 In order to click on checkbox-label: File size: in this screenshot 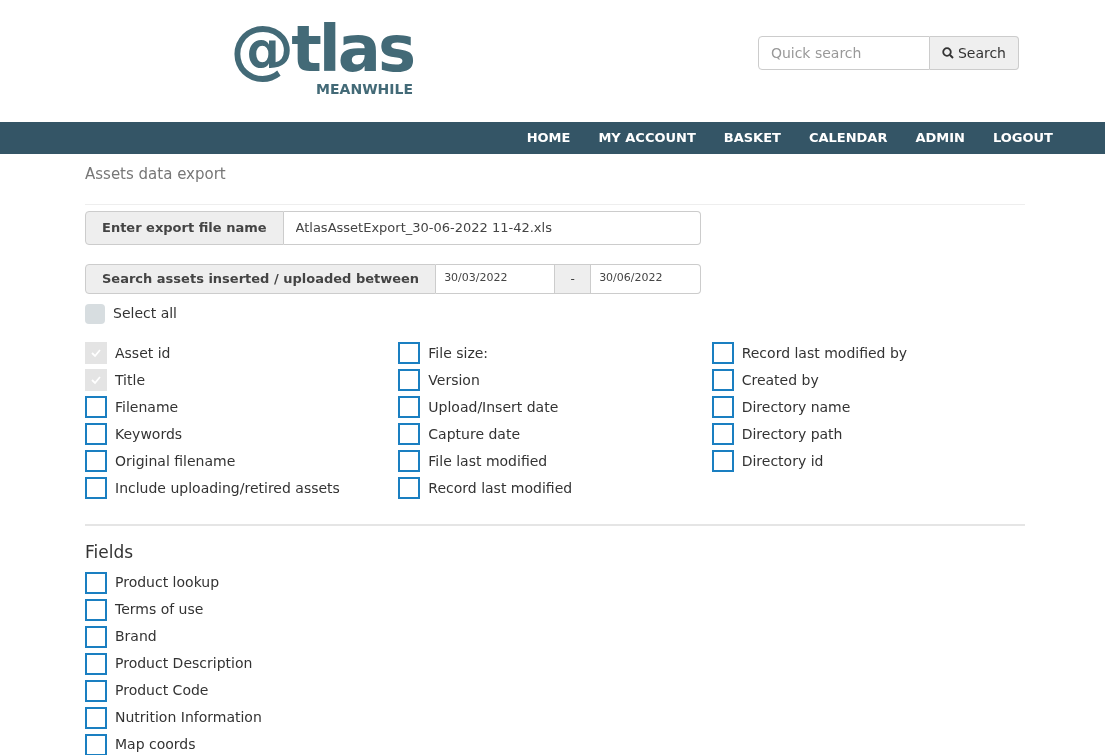, I will do `click(458, 353)`.